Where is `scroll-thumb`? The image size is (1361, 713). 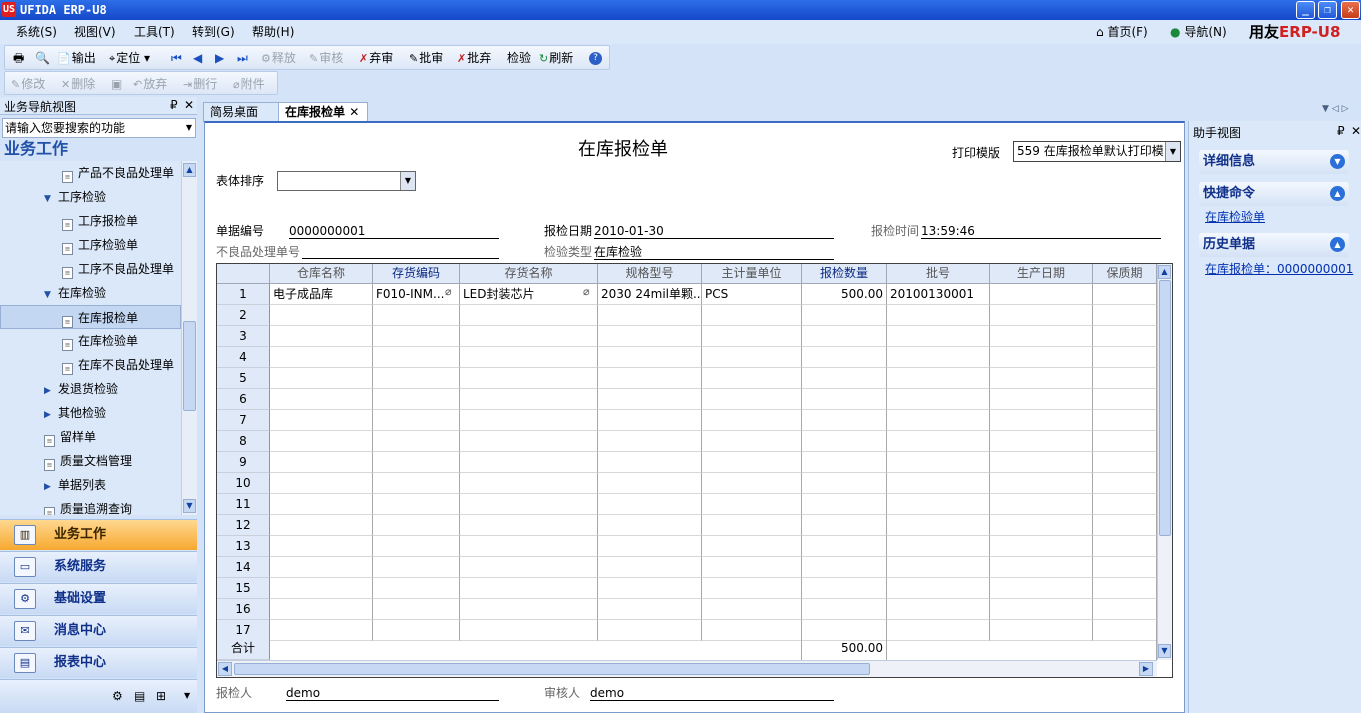
scroll-thumb is located at coordinates (1165, 408).